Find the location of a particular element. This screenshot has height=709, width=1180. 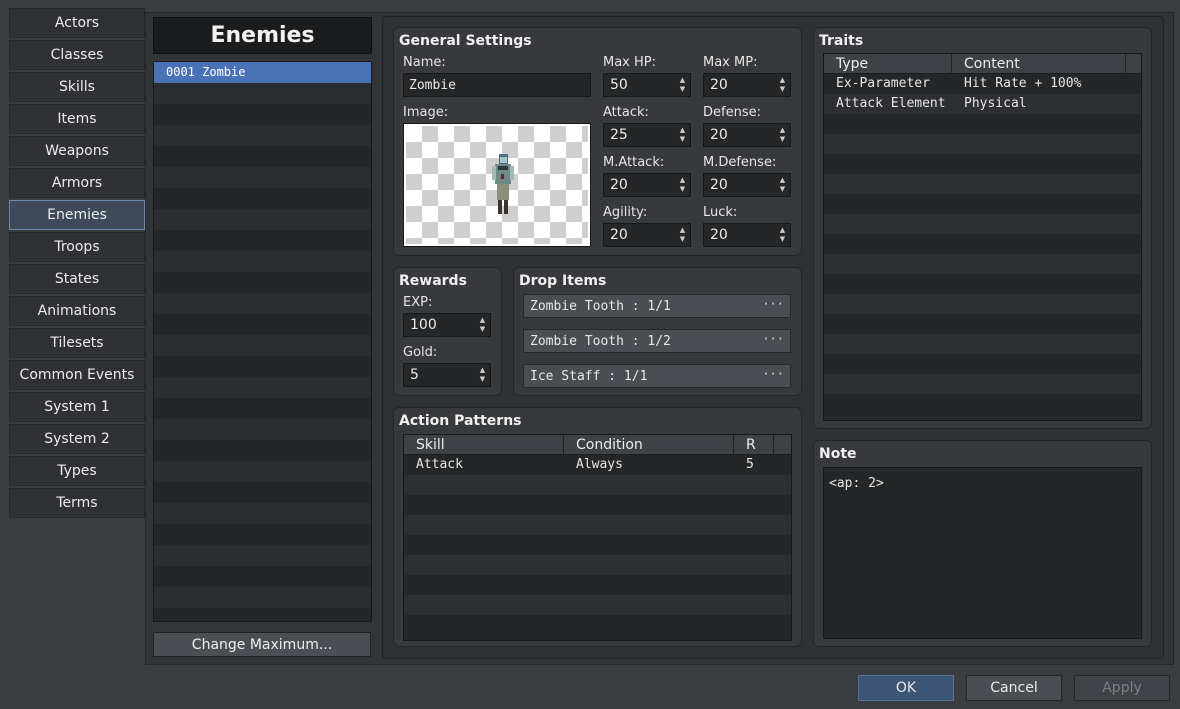

list-item-selected: 0001 Zombie is located at coordinates (262, 72).